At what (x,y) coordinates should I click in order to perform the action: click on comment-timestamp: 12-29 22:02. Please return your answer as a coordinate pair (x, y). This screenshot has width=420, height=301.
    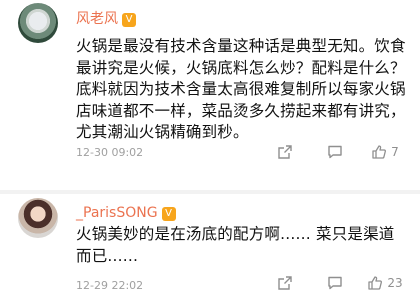
    Looking at the image, I should click on (110, 285).